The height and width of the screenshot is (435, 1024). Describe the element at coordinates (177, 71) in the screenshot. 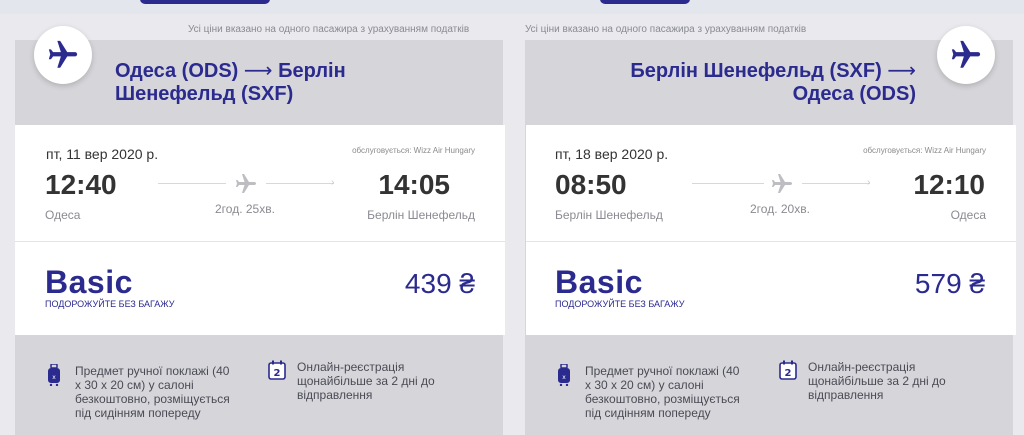

I see `route-origin: Одеса (ODS)` at that location.